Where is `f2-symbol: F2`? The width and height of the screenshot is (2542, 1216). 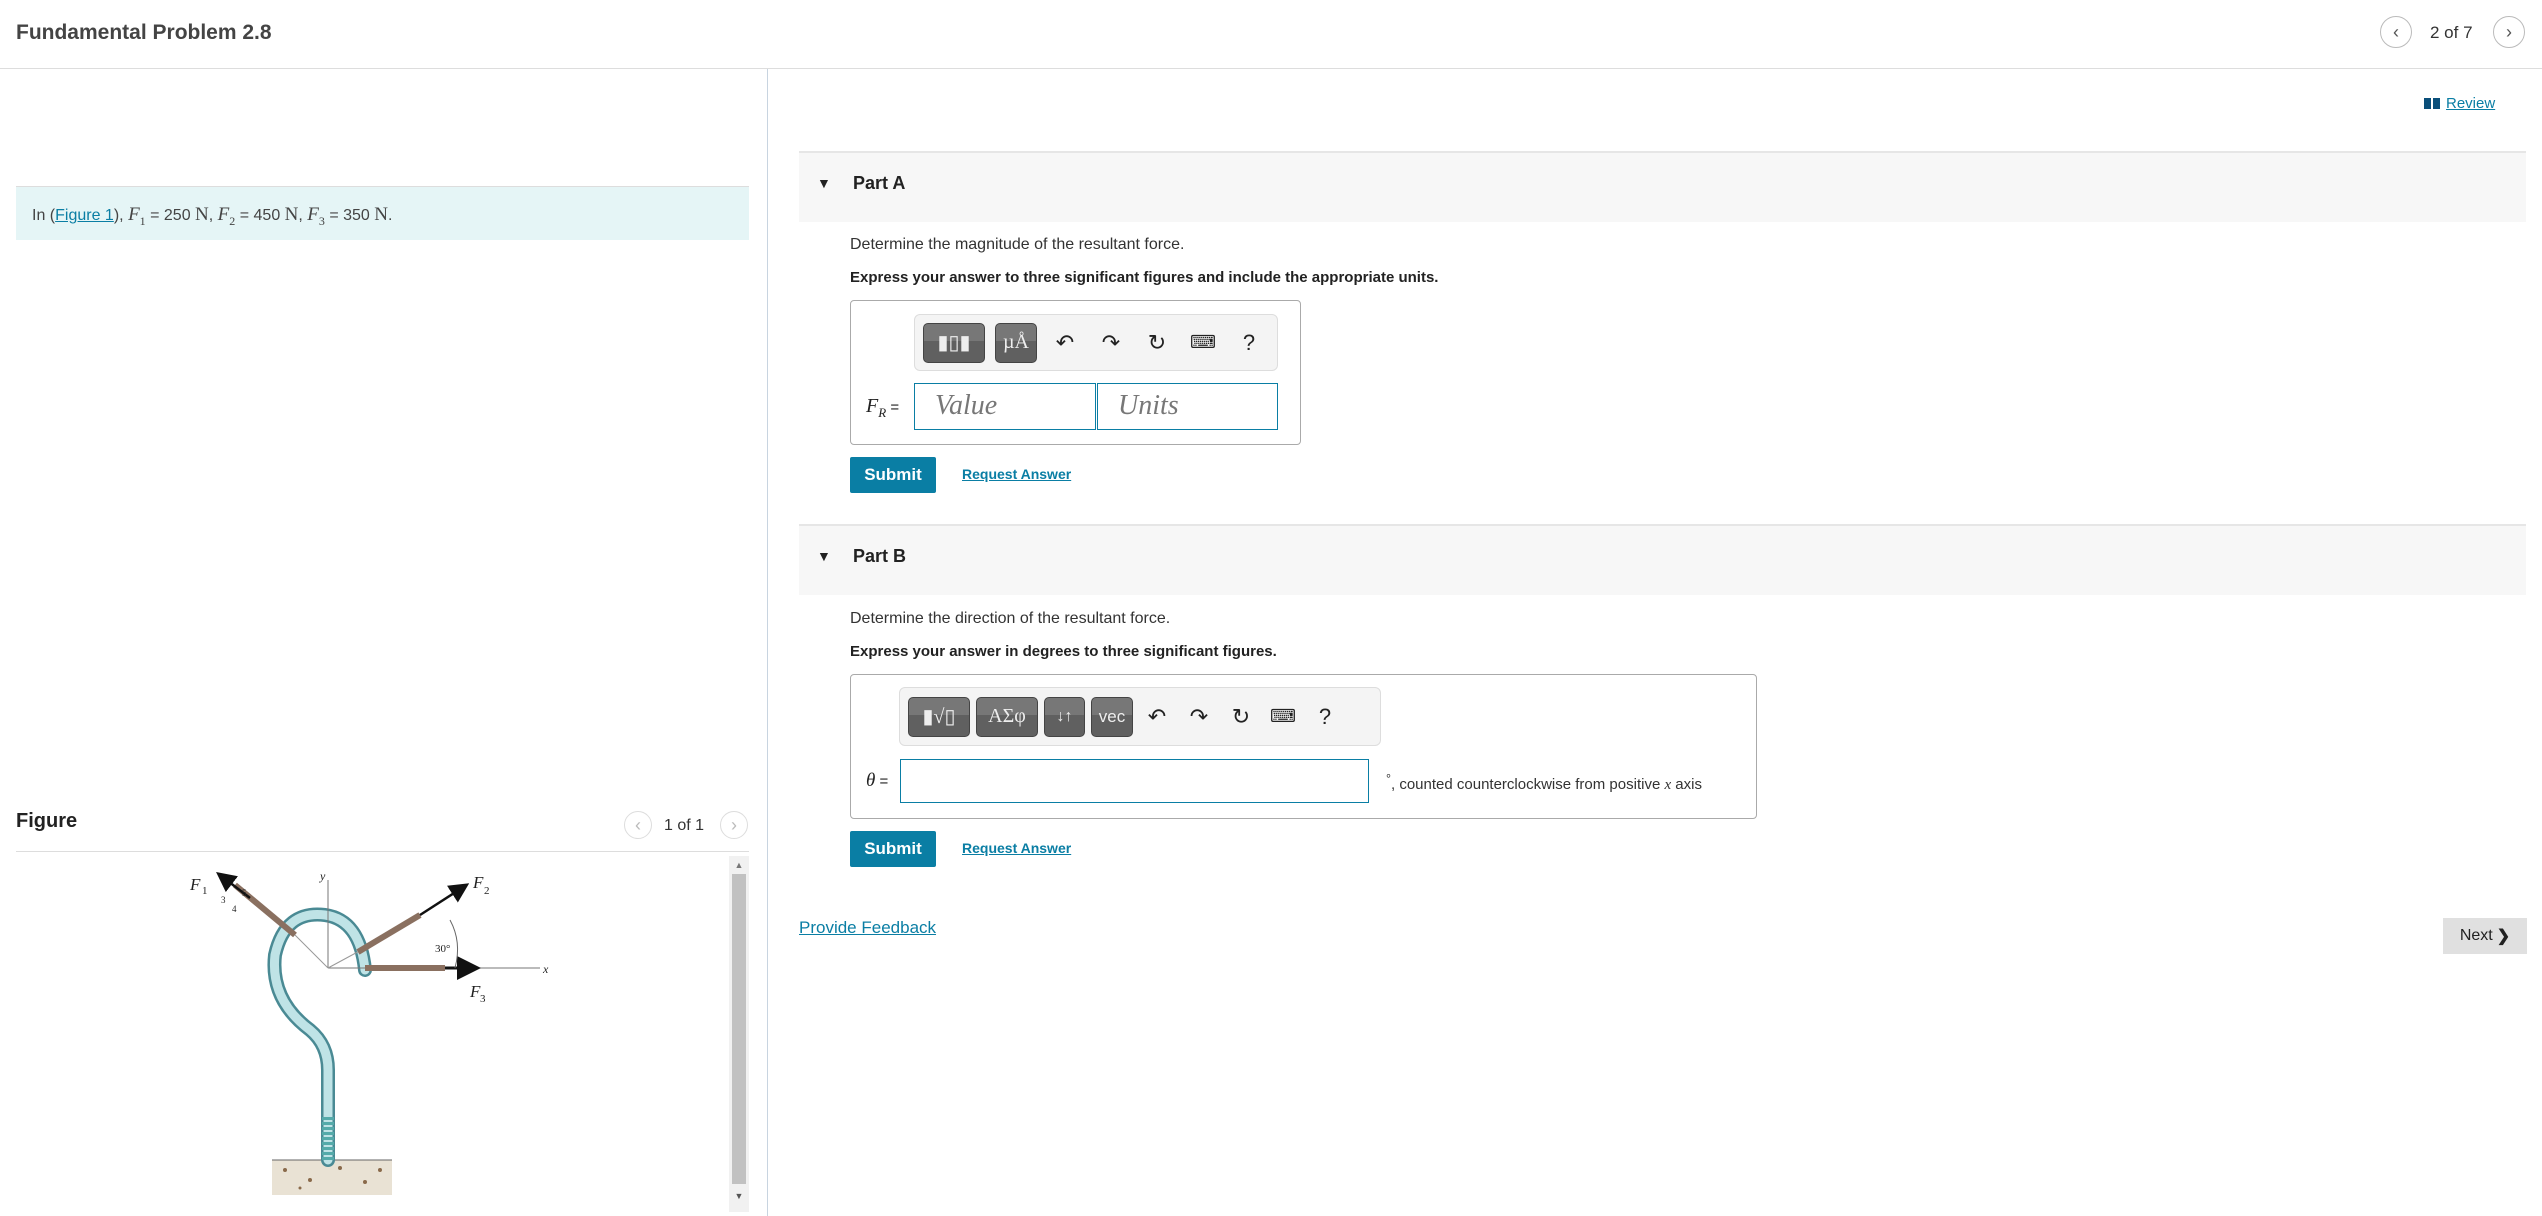 f2-symbol: F2 is located at coordinates (226, 216).